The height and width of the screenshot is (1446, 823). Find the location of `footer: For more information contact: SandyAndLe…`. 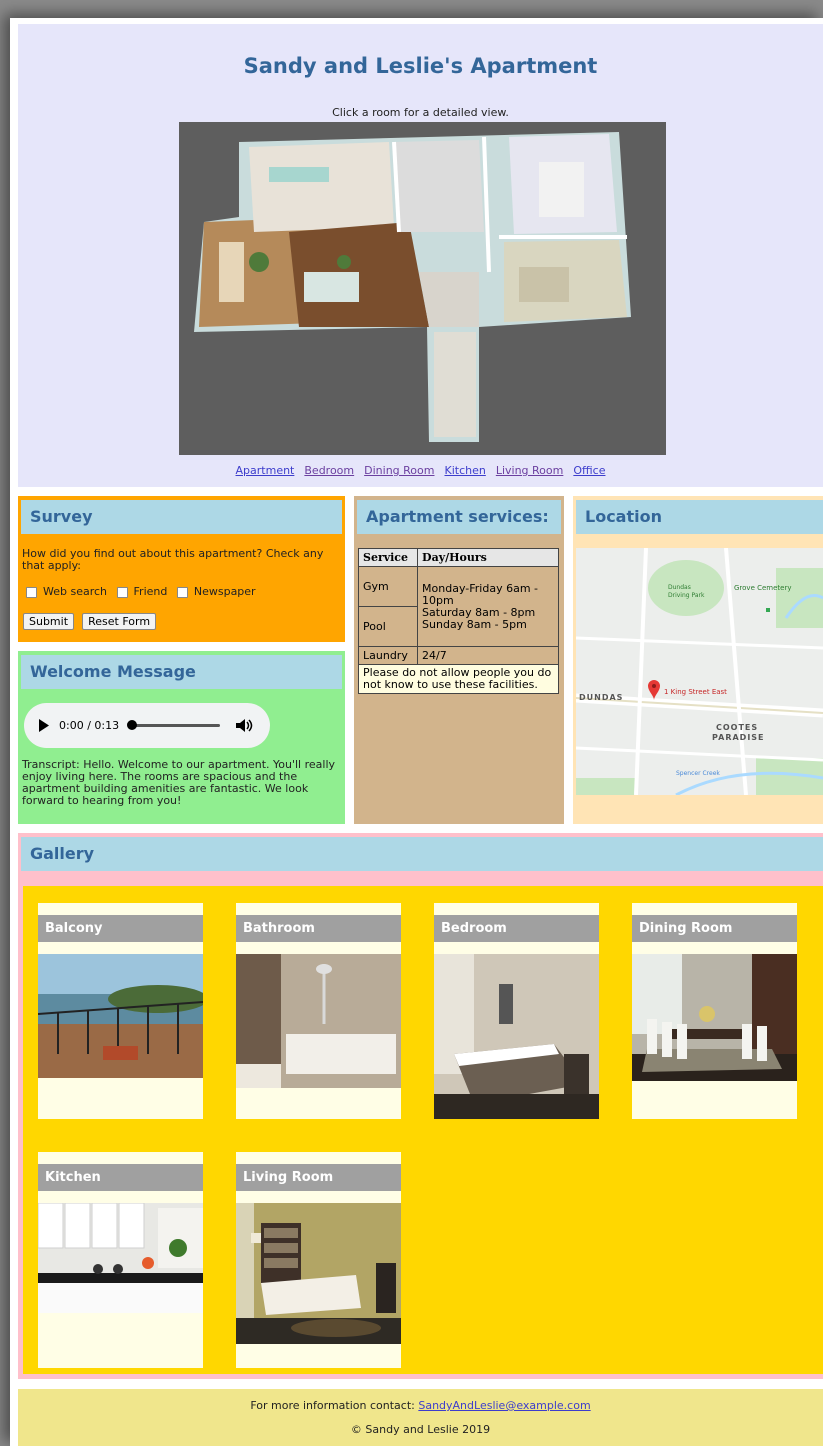

footer: For more information contact: SandyAndLe… is located at coordinates (420, 1417).